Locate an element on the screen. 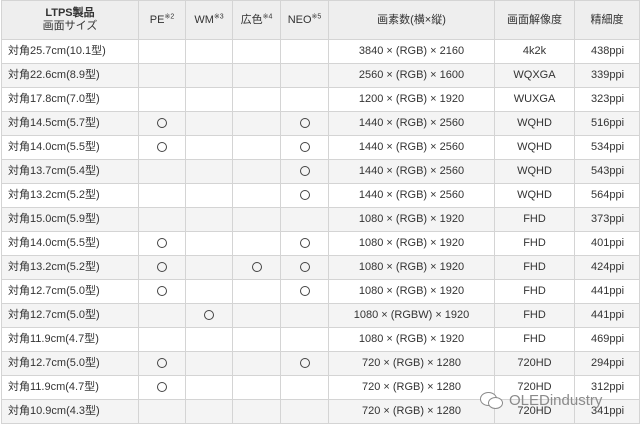 This screenshot has width=640, height=434. header-wm-note: ※3 is located at coordinates (218, 16).